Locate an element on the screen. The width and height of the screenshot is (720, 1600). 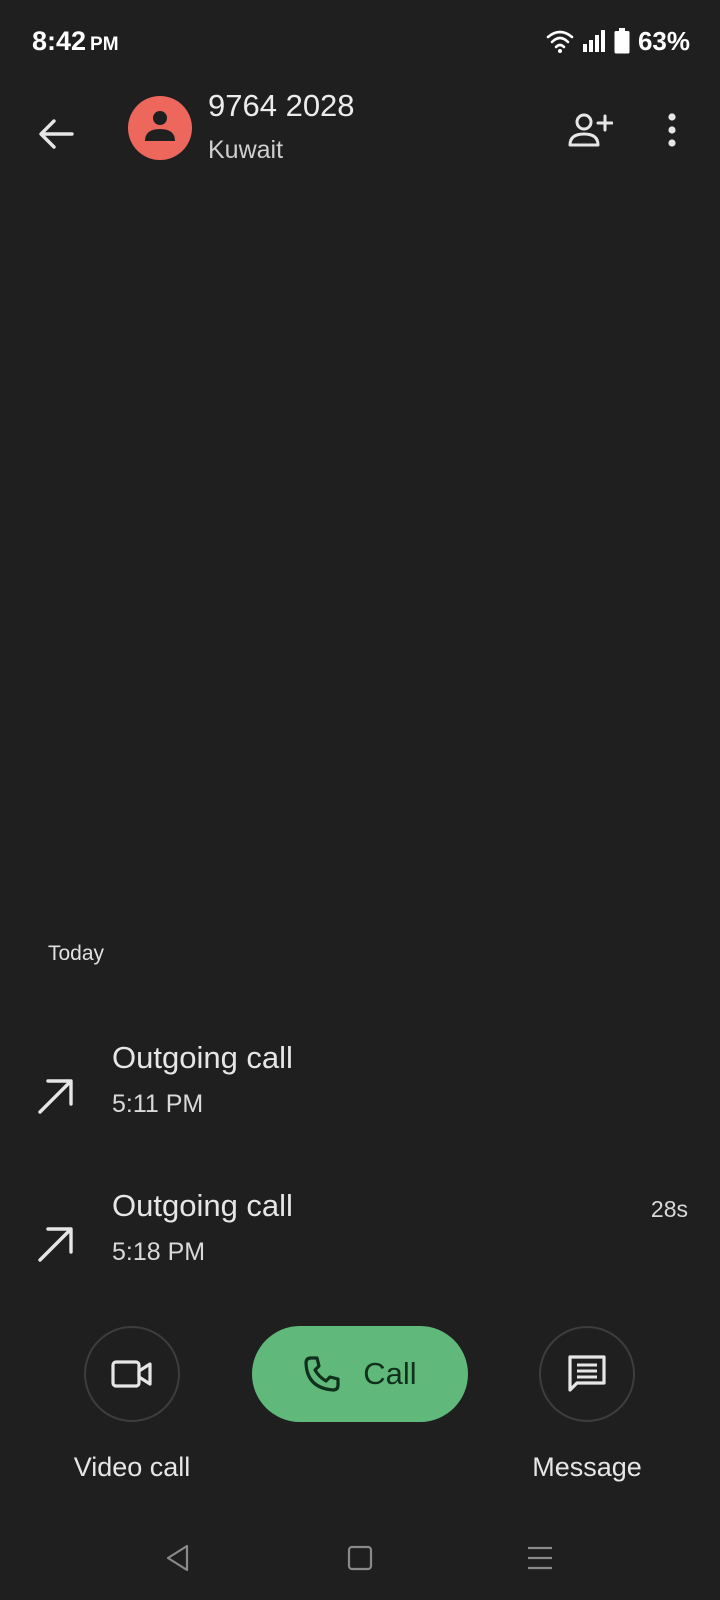
message-icon is located at coordinates (587, 1373).